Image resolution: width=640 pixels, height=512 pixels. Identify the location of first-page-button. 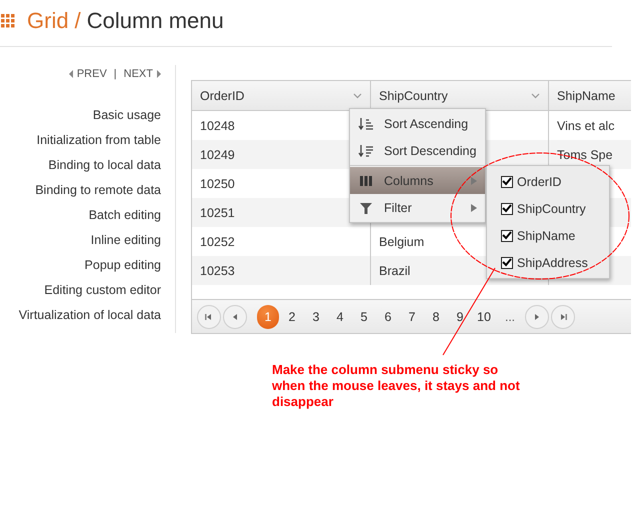
(209, 316).